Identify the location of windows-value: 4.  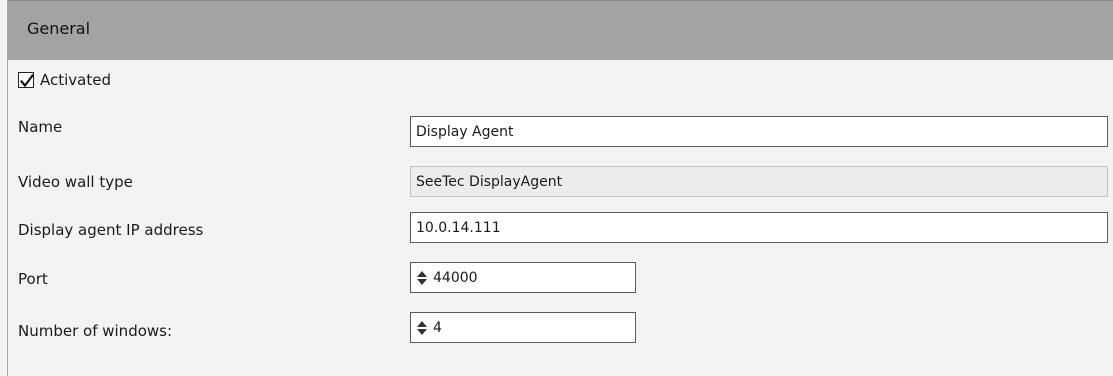
(437, 327).